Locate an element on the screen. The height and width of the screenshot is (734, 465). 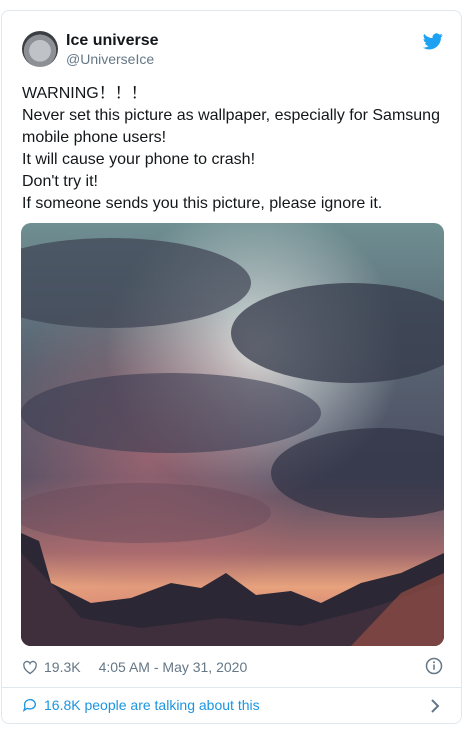
info-icon is located at coordinates (434, 666).